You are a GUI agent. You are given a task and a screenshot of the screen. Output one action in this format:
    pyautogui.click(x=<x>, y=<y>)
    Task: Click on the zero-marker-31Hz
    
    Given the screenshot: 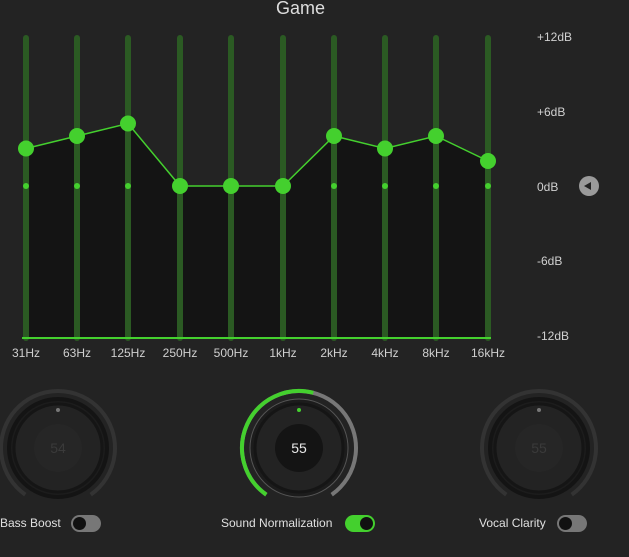 What is the action you would take?
    pyautogui.click(x=26, y=186)
    